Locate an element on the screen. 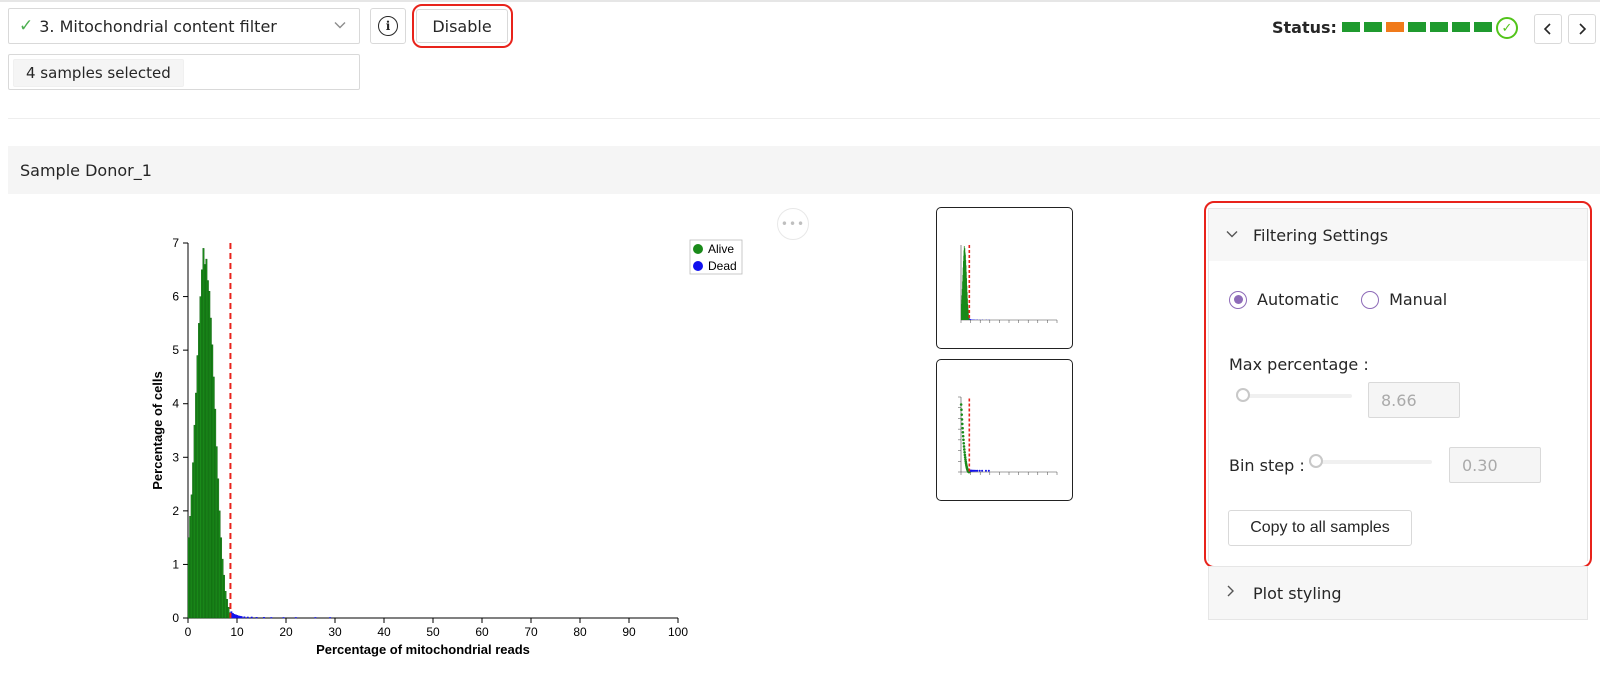  more-options-icon: ••• is located at coordinates (793, 224).